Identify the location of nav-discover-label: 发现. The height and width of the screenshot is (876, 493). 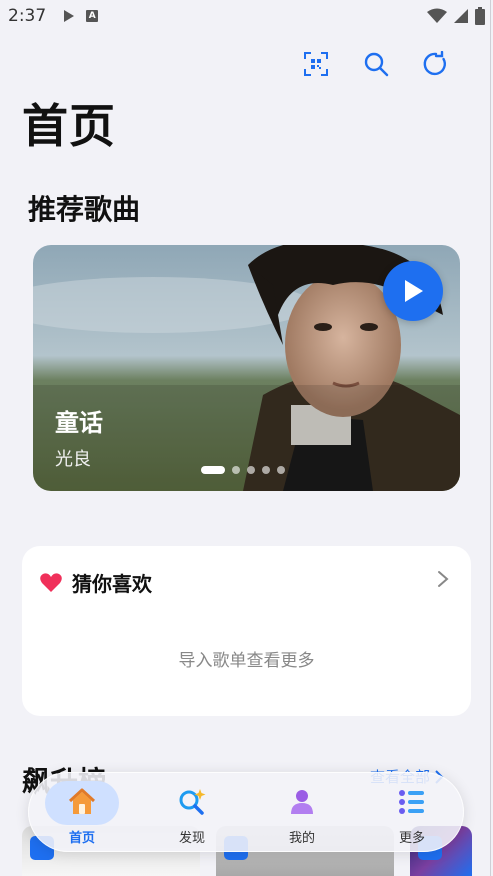
(191, 838).